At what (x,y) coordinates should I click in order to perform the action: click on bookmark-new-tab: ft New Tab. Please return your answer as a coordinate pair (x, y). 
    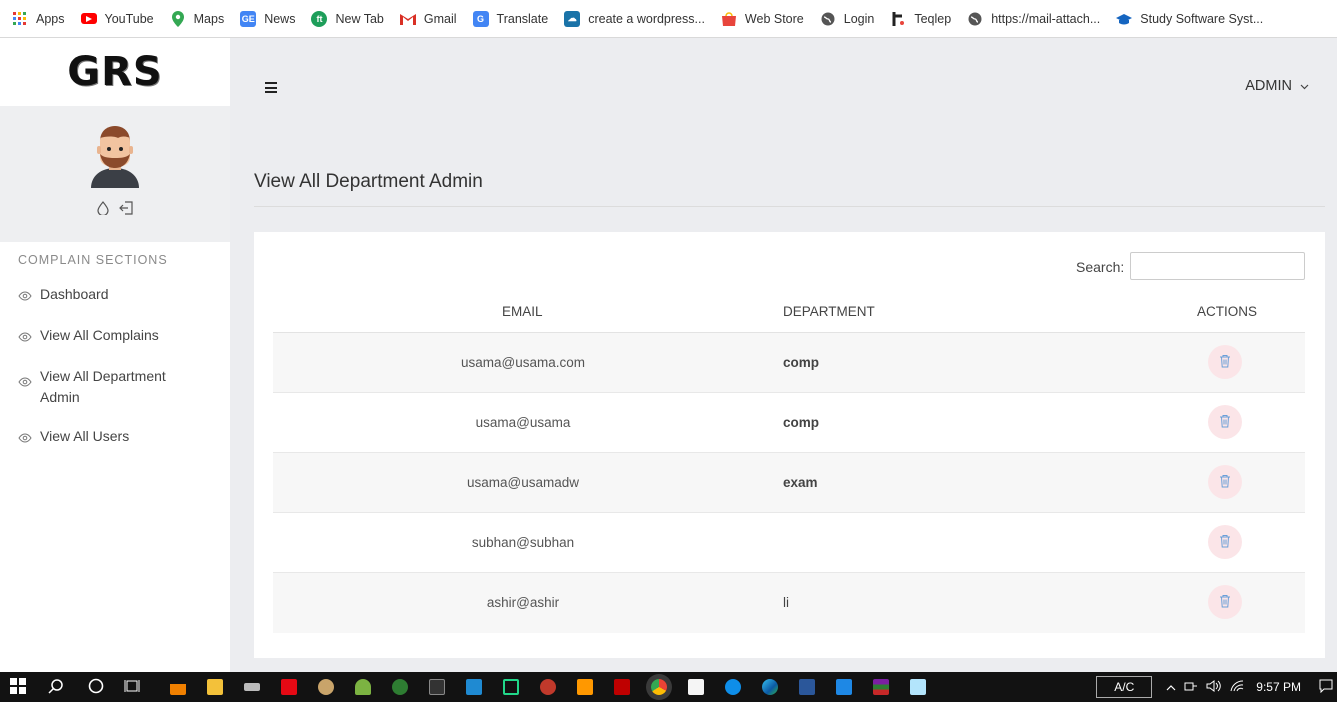
    Looking at the image, I should click on (347, 18).